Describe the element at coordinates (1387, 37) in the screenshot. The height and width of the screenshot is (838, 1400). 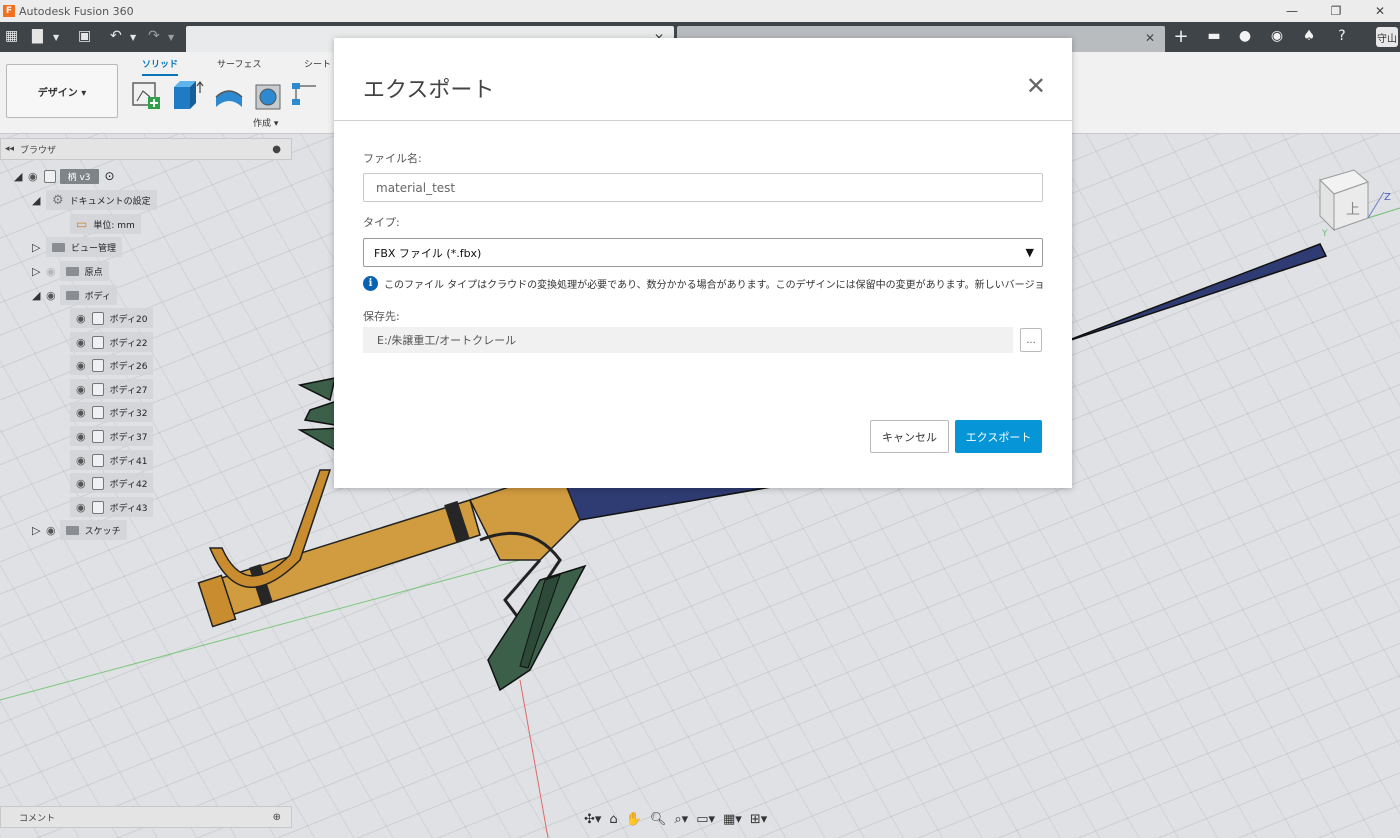
I see `user-avatar: 守山` at that location.